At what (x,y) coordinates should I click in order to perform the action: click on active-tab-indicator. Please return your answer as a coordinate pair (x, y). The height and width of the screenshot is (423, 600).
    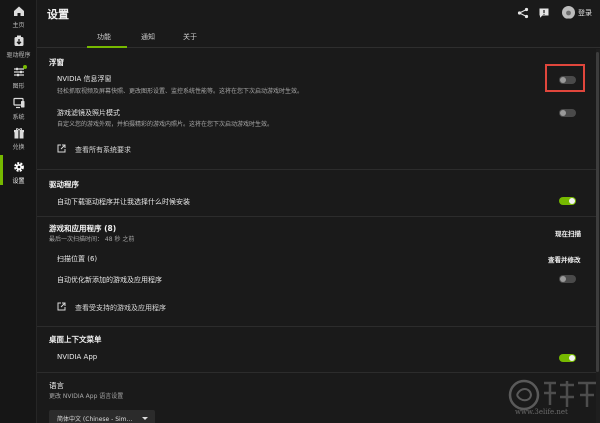
    Looking at the image, I should click on (107, 47).